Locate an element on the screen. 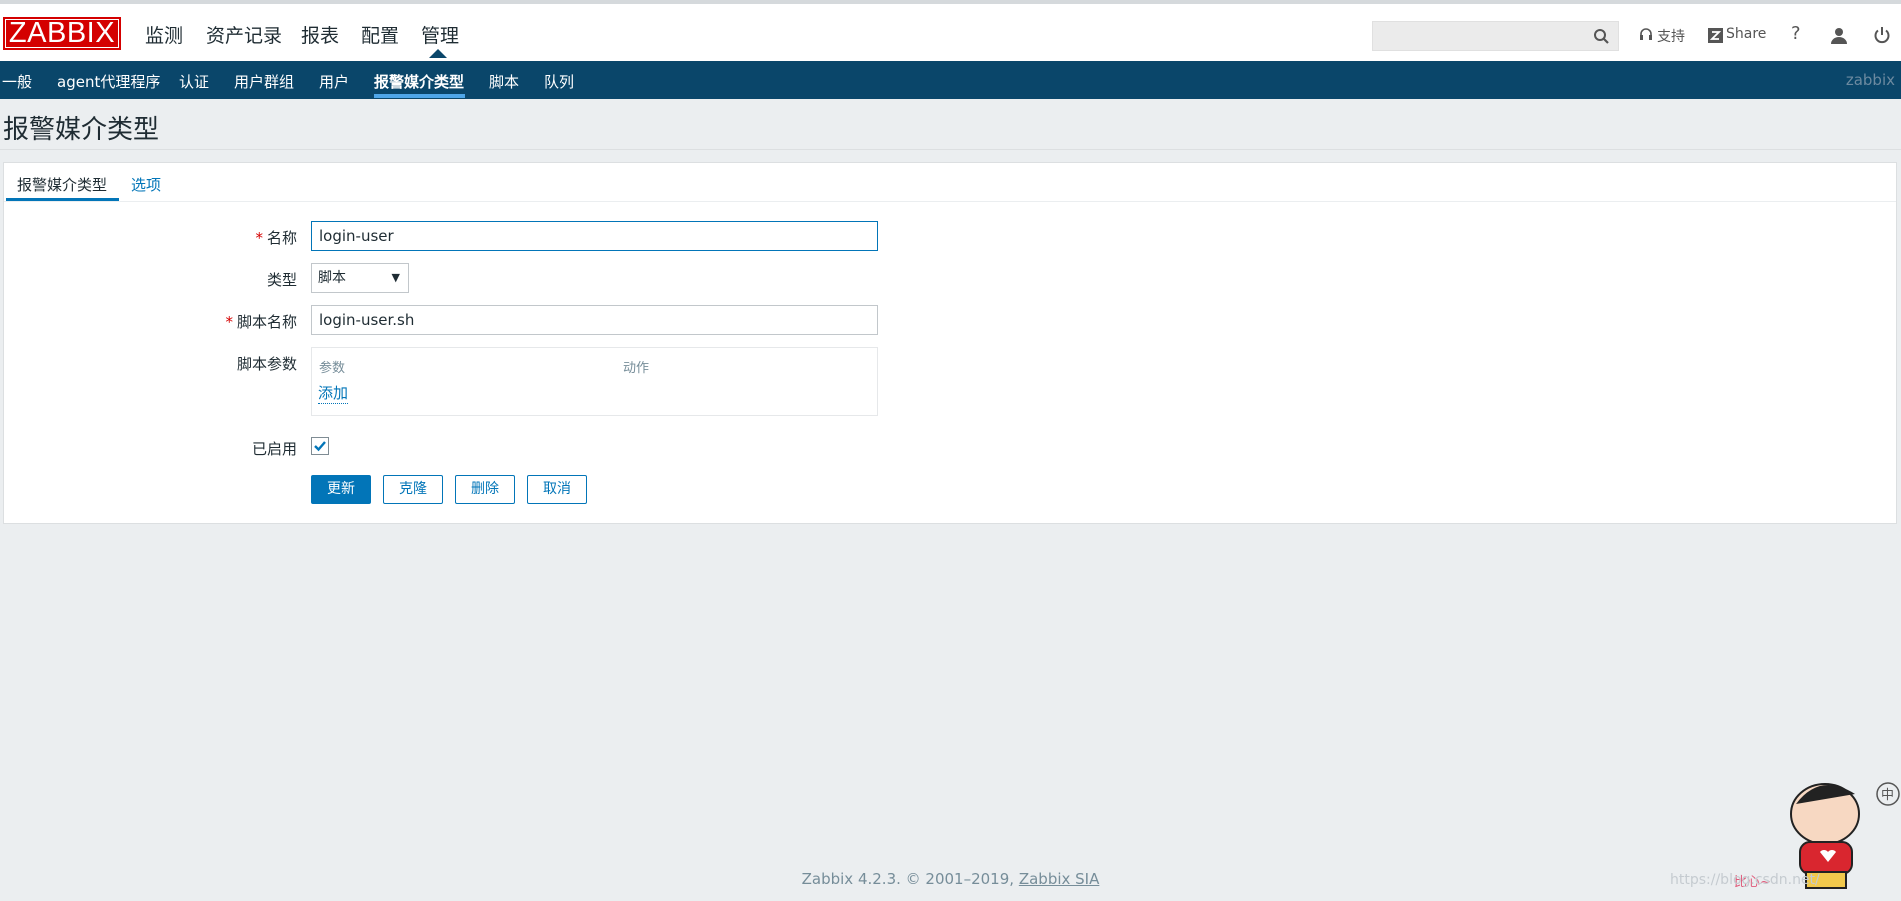 This screenshot has width=1901, height=901. main-menu-reports: 报表 is located at coordinates (320, 34).